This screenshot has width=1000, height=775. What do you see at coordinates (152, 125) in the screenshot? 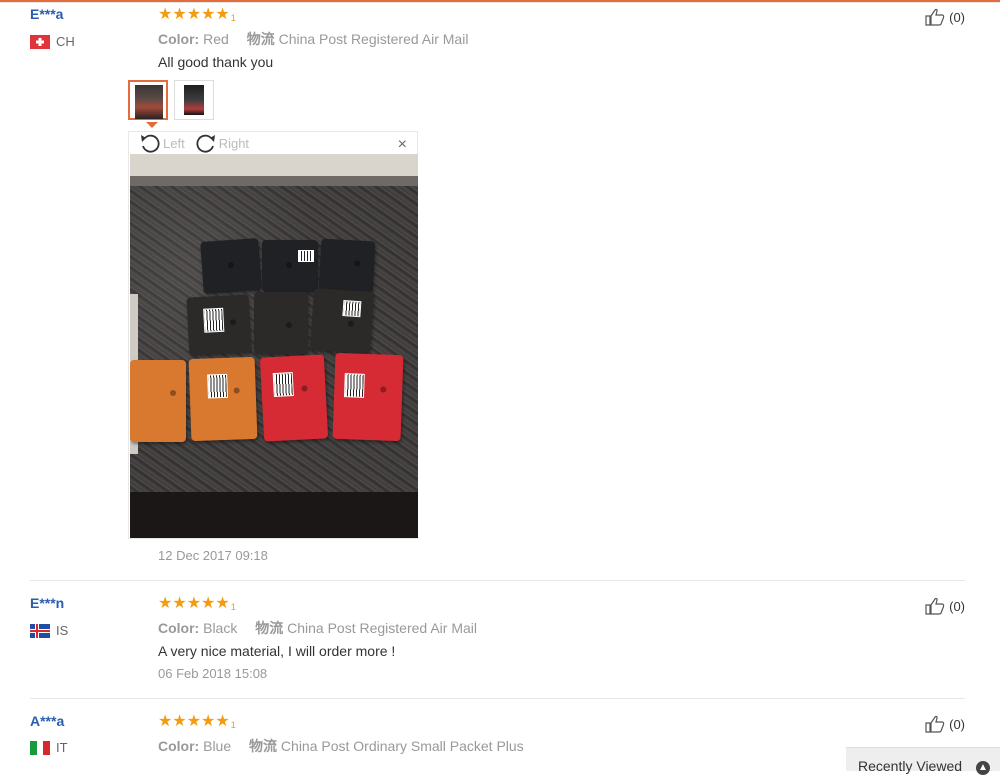
I see `thumbnail-pointer` at bounding box center [152, 125].